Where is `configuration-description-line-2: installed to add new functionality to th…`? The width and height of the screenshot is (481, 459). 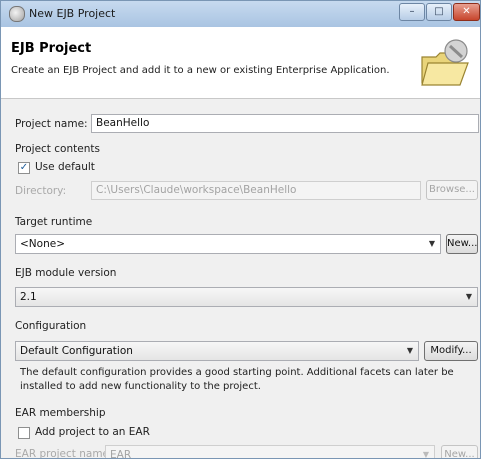 configuration-description-line-2: installed to add new functionality to th… is located at coordinates (140, 386).